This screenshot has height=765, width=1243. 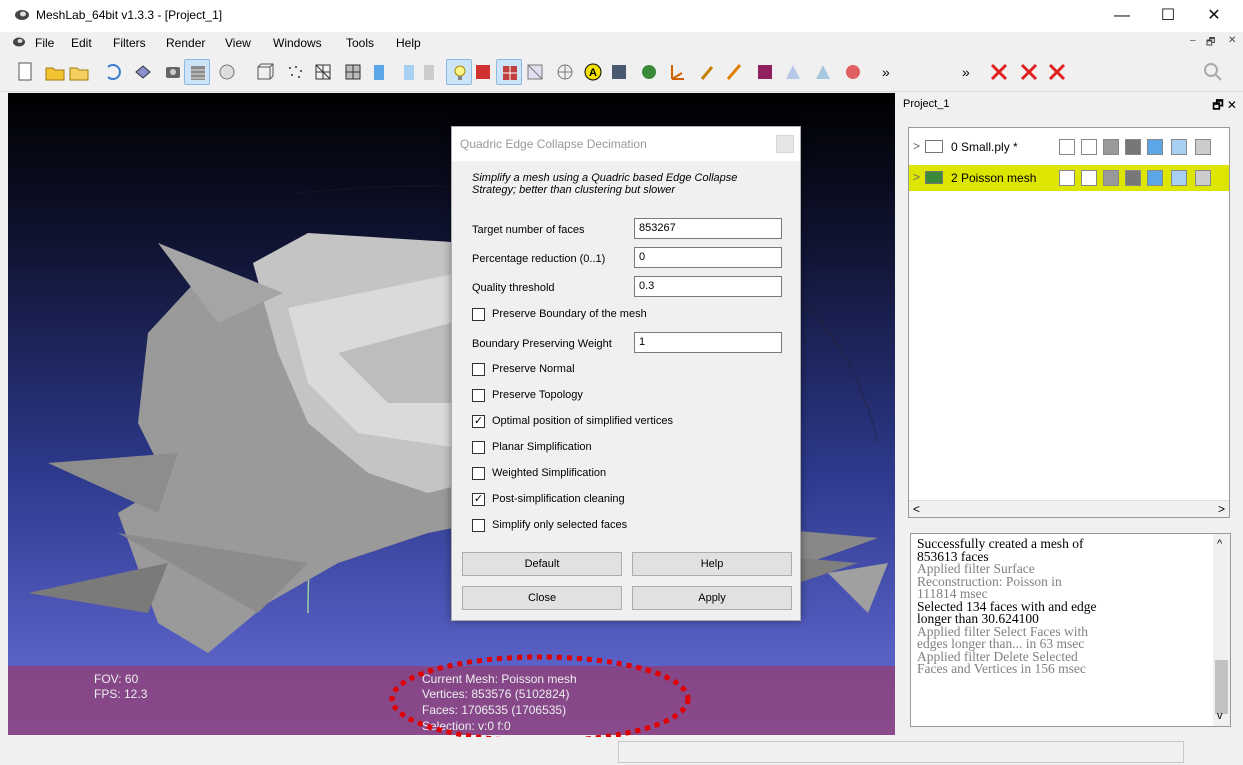 What do you see at coordinates (25, 72) in the screenshot?
I see `new-project-icon` at bounding box center [25, 72].